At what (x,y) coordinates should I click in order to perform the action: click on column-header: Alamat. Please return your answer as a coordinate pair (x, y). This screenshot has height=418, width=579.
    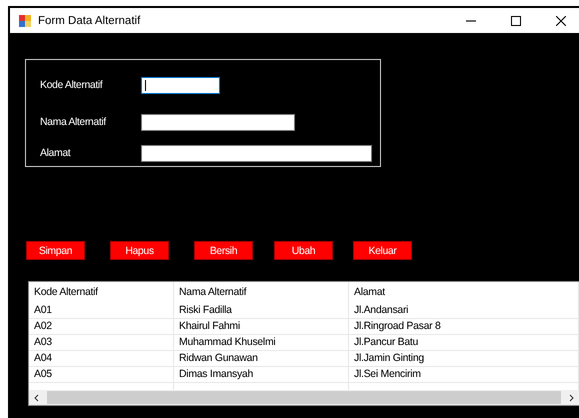
    Looking at the image, I should click on (464, 292).